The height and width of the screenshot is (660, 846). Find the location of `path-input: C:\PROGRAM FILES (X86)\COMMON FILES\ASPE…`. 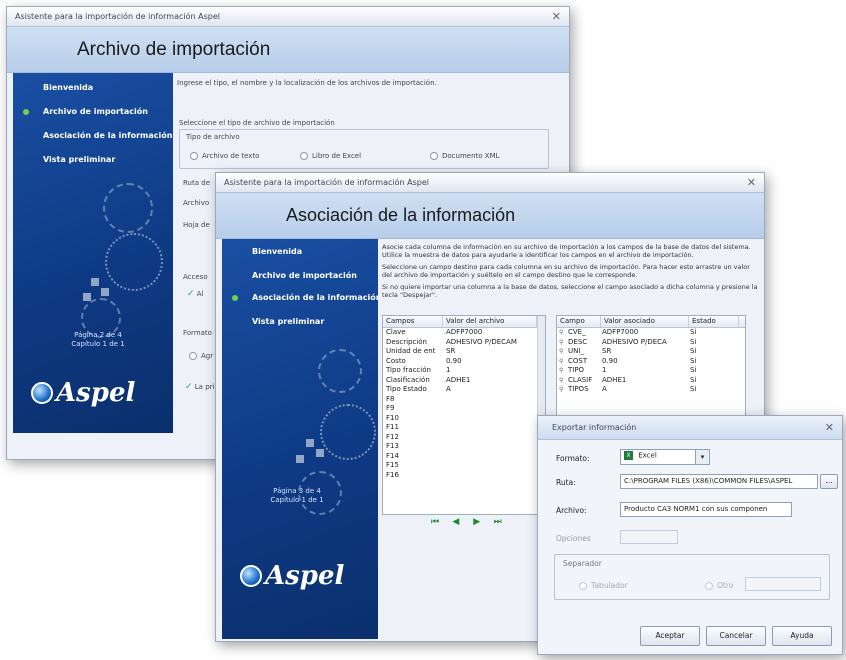

path-input: C:\PROGRAM FILES (X86)\COMMON FILES\ASPE… is located at coordinates (719, 481).